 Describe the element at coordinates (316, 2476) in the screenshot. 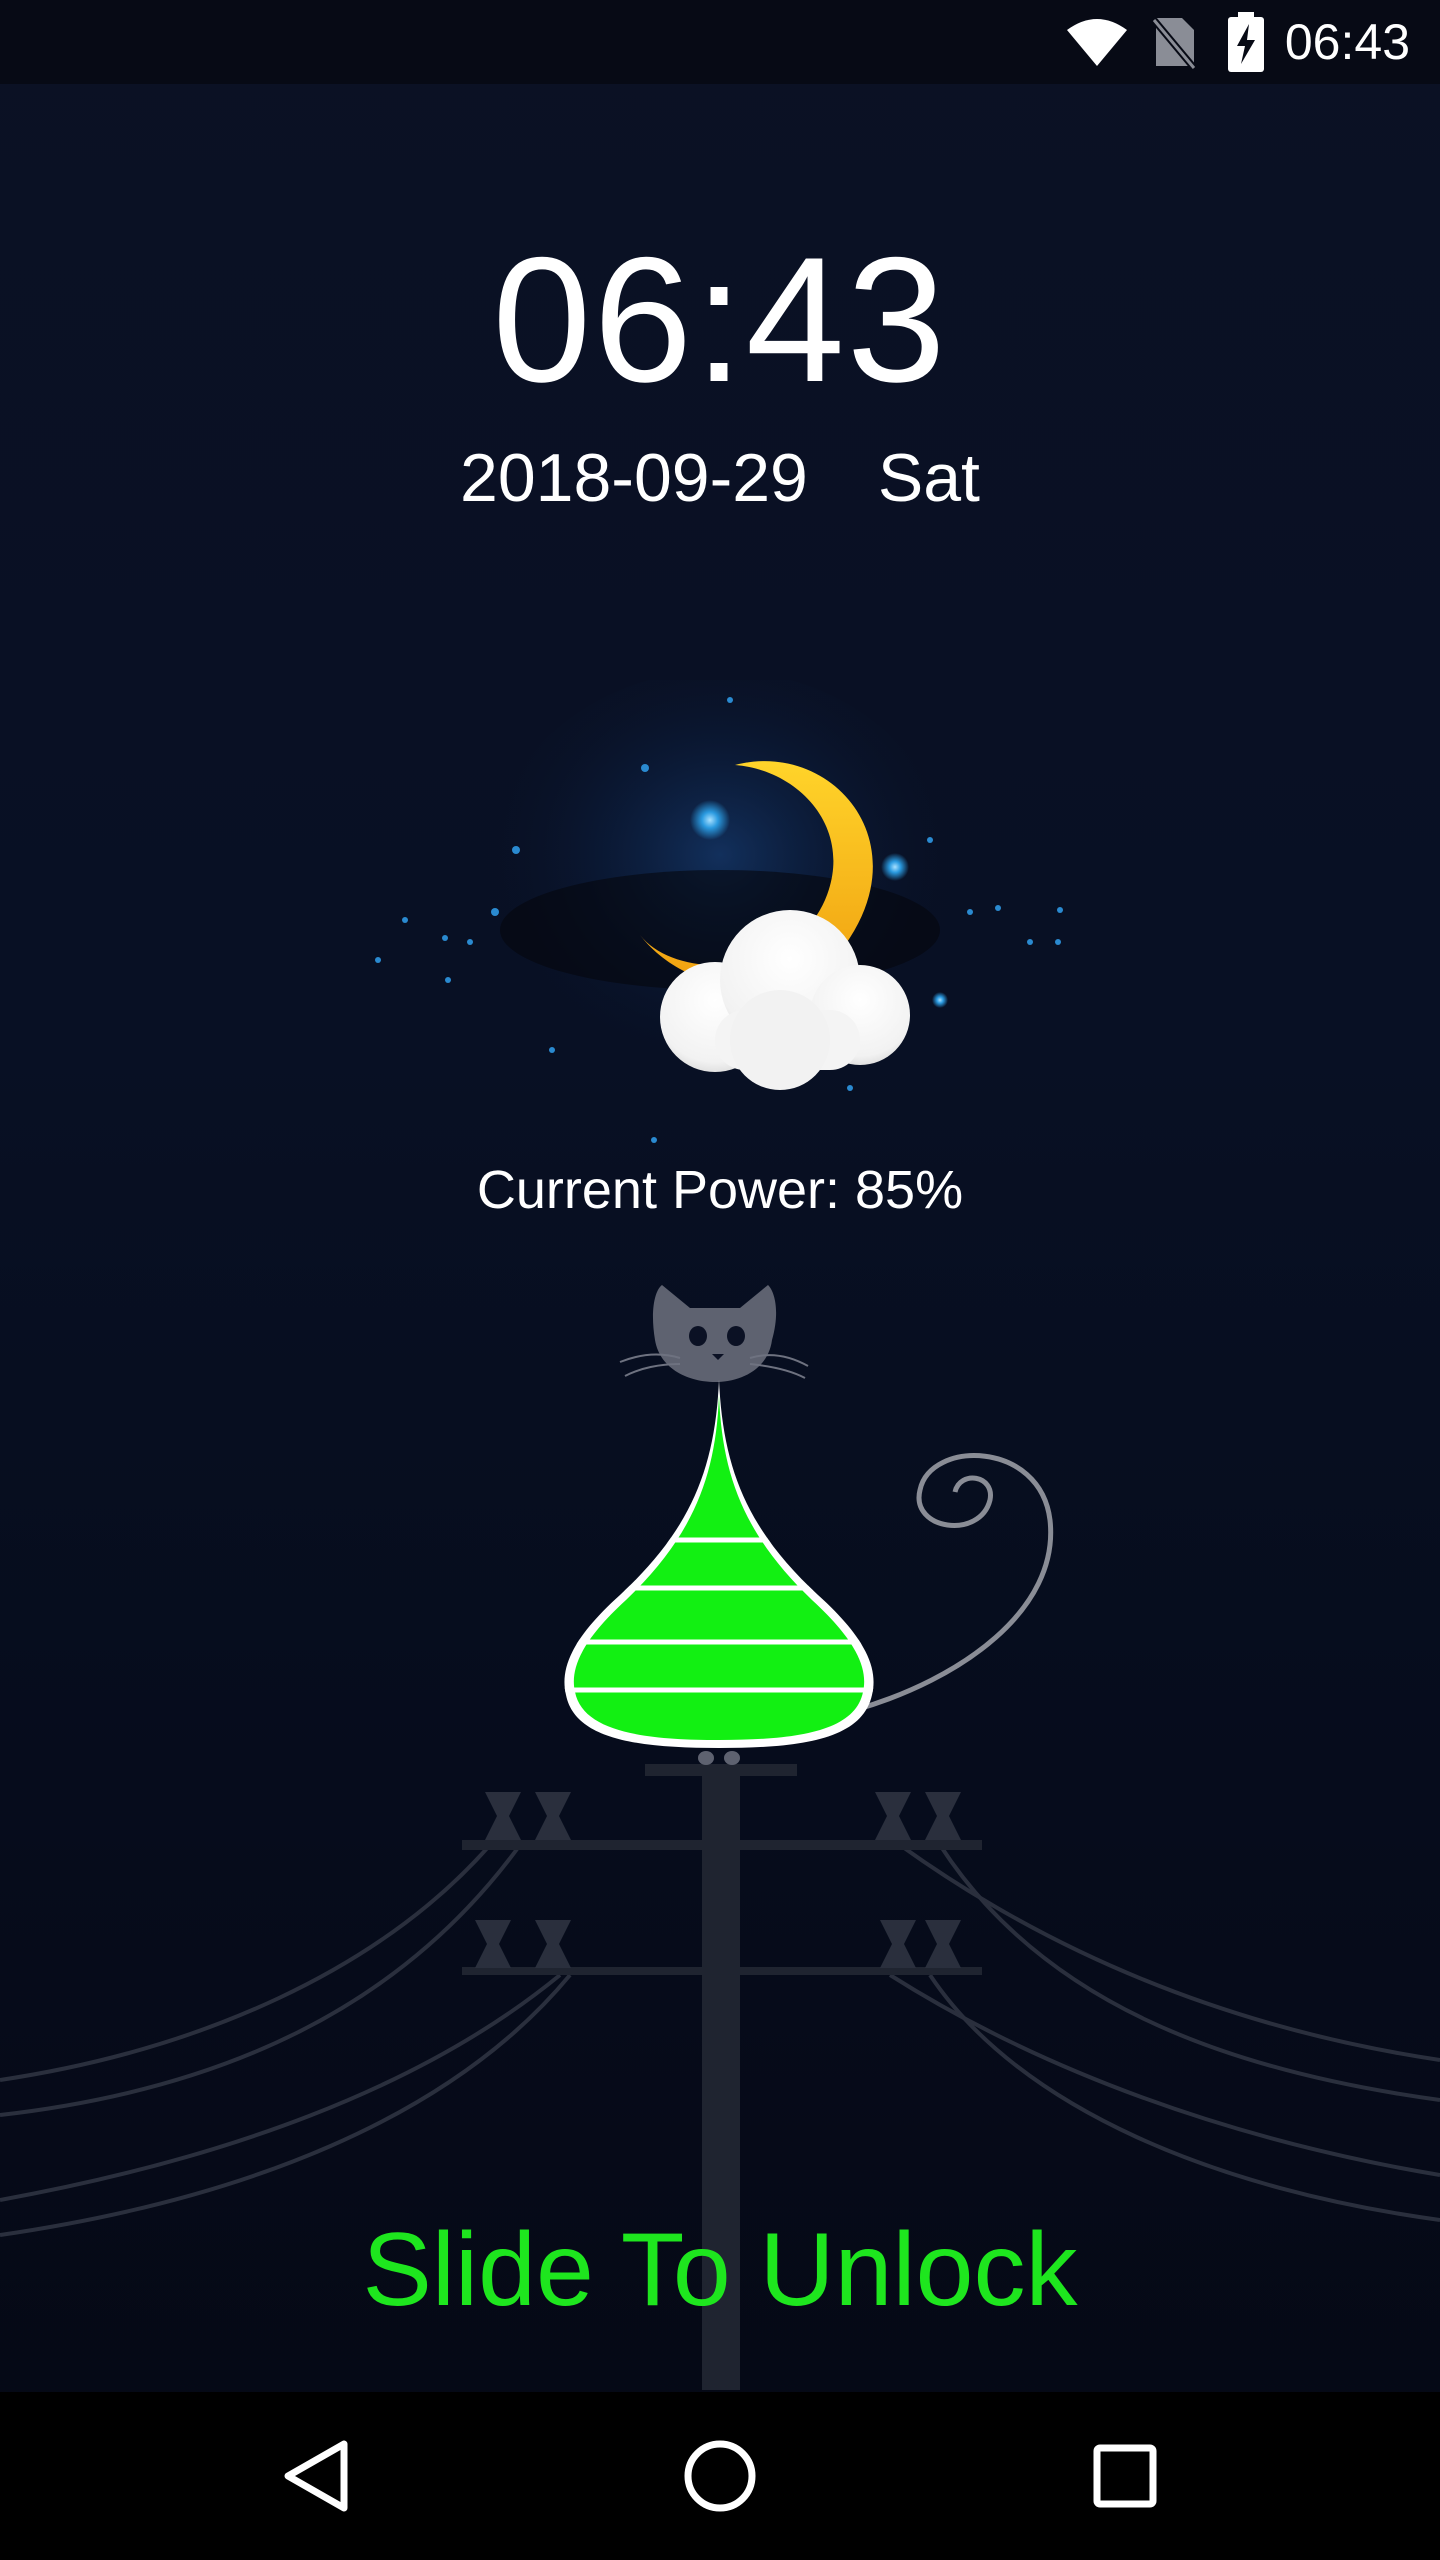

I see `back-icon` at that location.